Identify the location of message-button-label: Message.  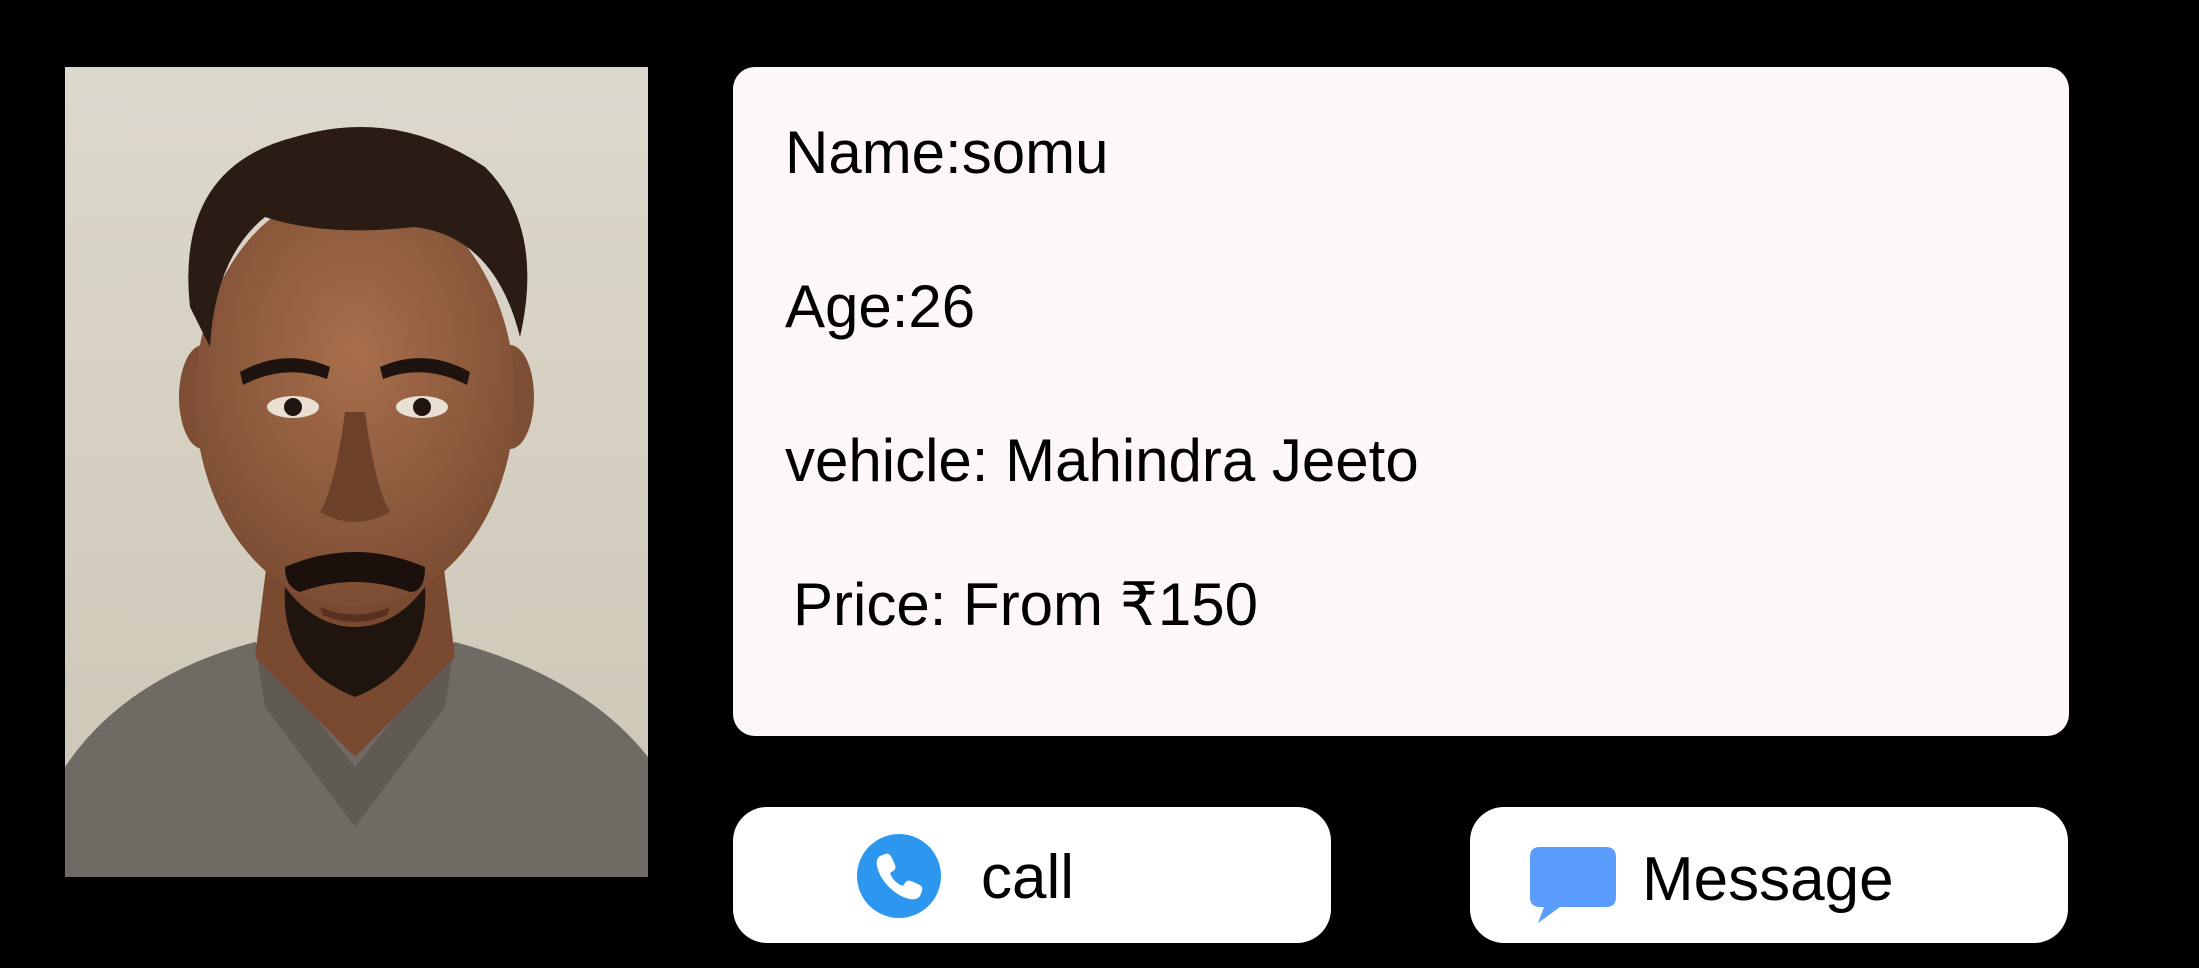
(1768, 879).